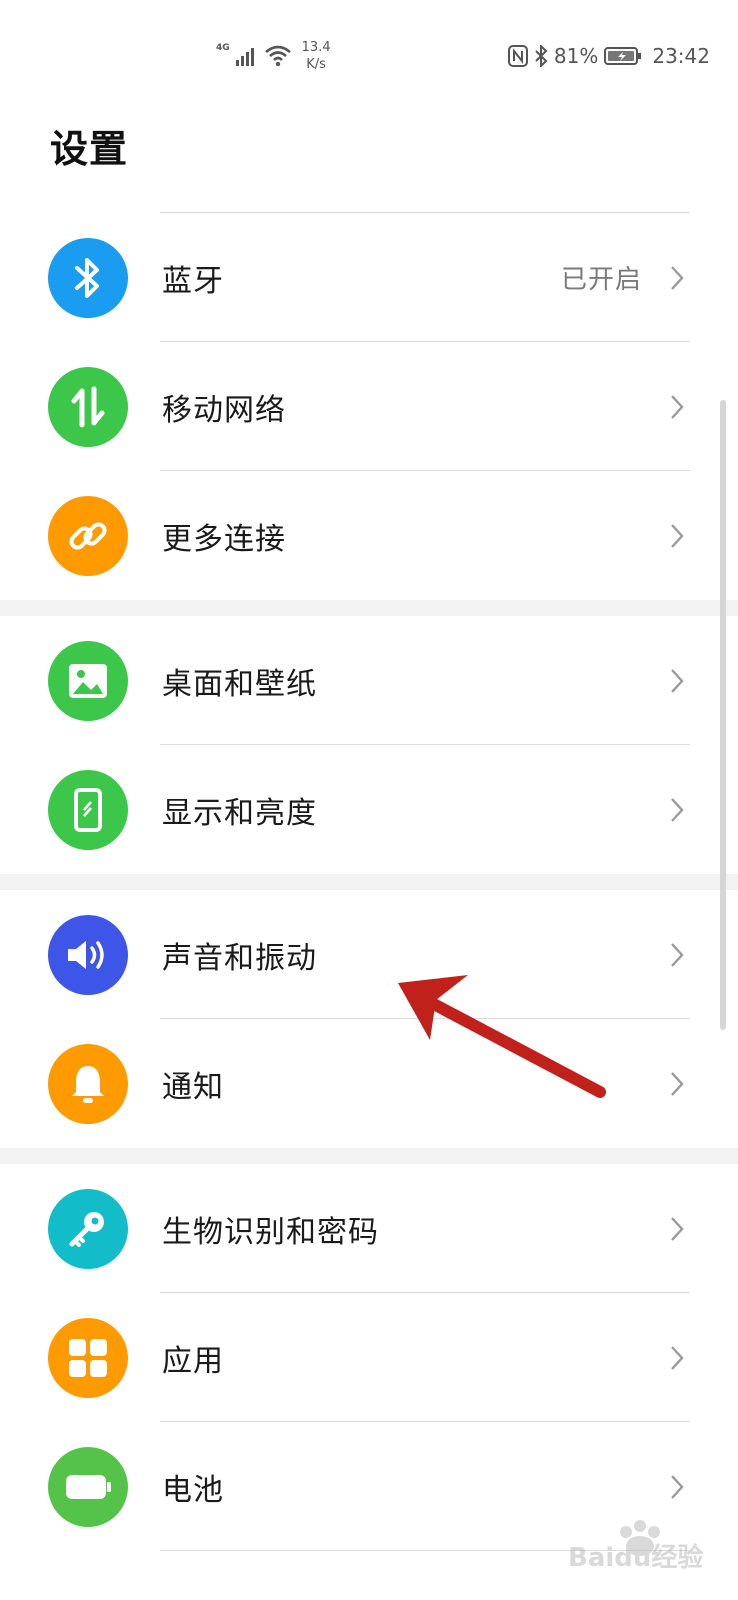 This screenshot has height=1600, width=738. Describe the element at coordinates (369, 954) in the screenshot. I see `settings-item-sound-vibration: 声音和振动` at that location.